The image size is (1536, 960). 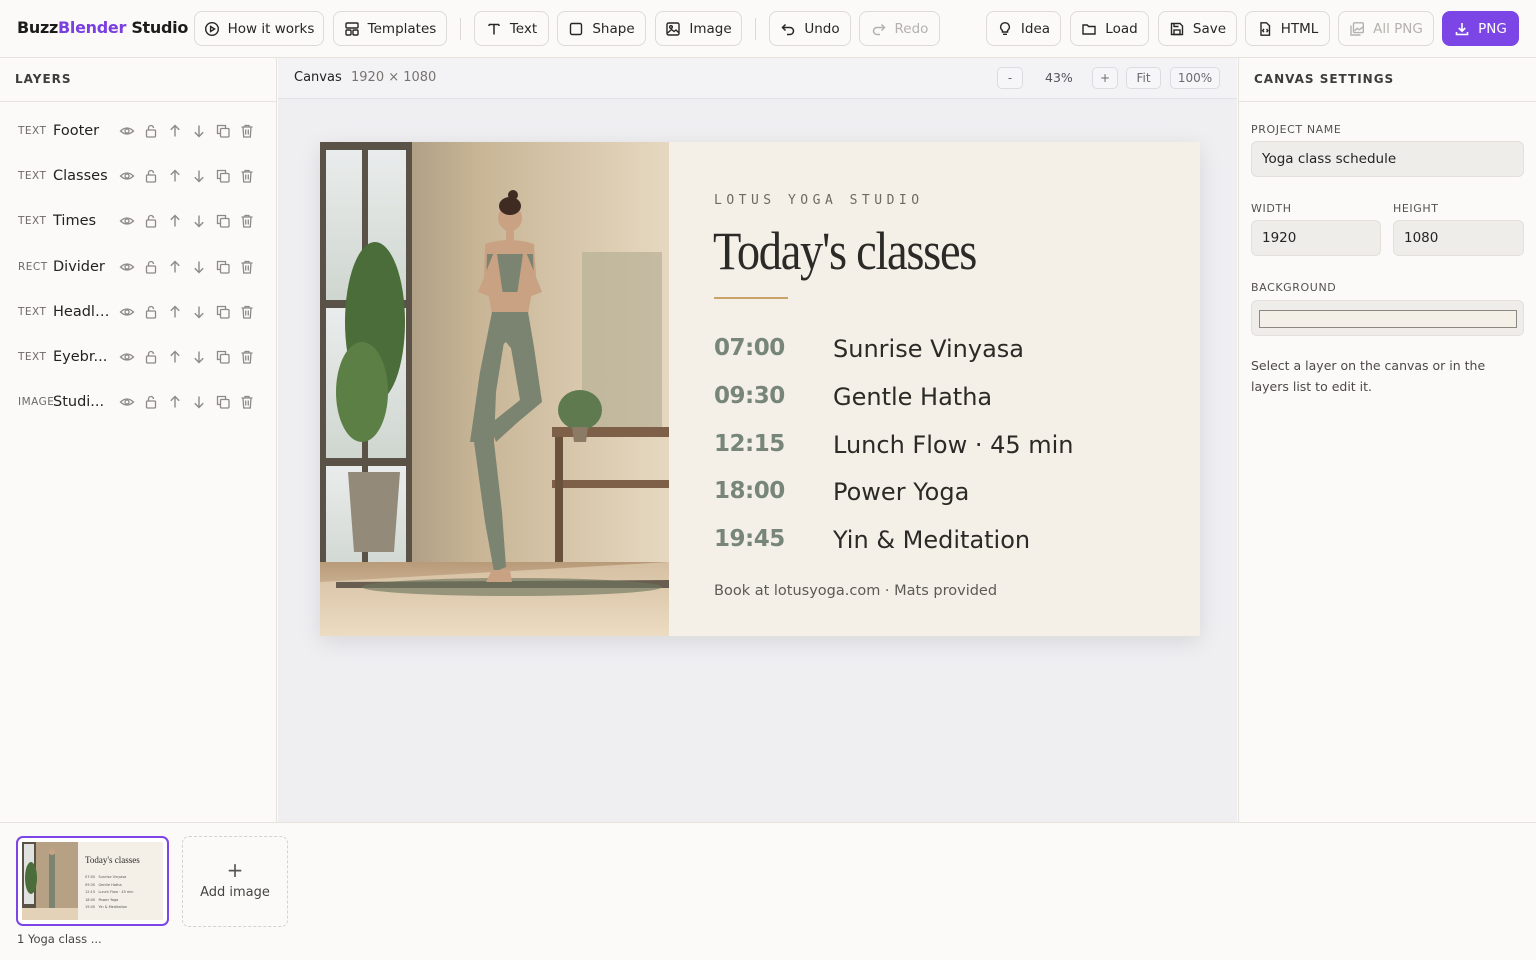 What do you see at coordinates (138, 176) in the screenshot?
I see `layer-row: TEXT Classes` at bounding box center [138, 176].